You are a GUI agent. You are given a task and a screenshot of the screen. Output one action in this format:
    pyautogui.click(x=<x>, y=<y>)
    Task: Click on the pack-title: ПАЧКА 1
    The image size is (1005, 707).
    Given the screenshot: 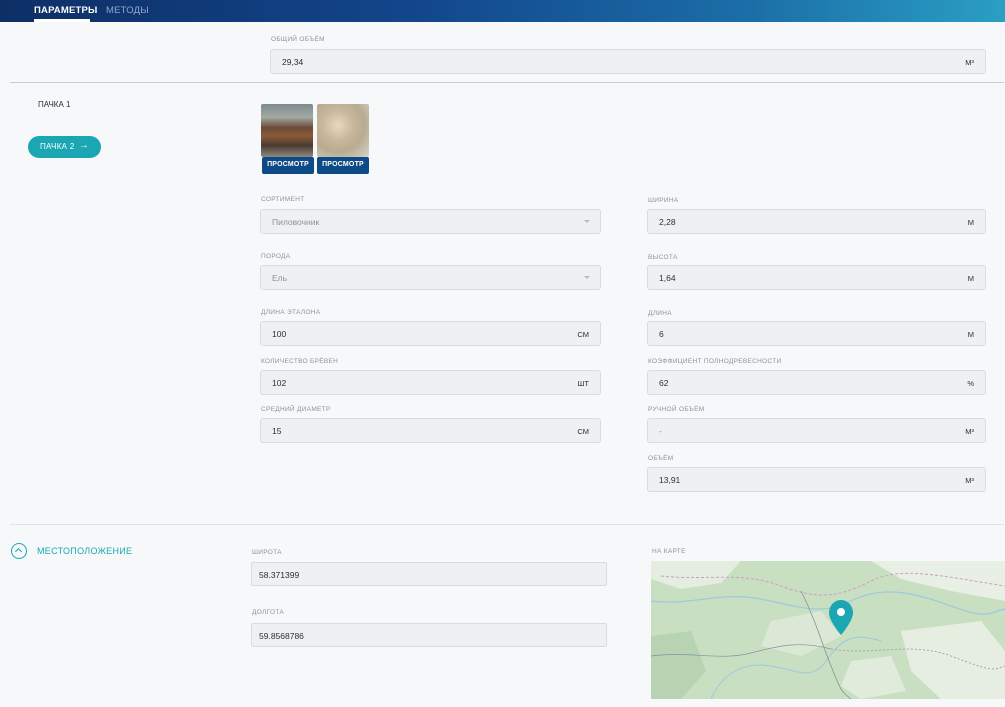 What is the action you would take?
    pyautogui.click(x=54, y=104)
    